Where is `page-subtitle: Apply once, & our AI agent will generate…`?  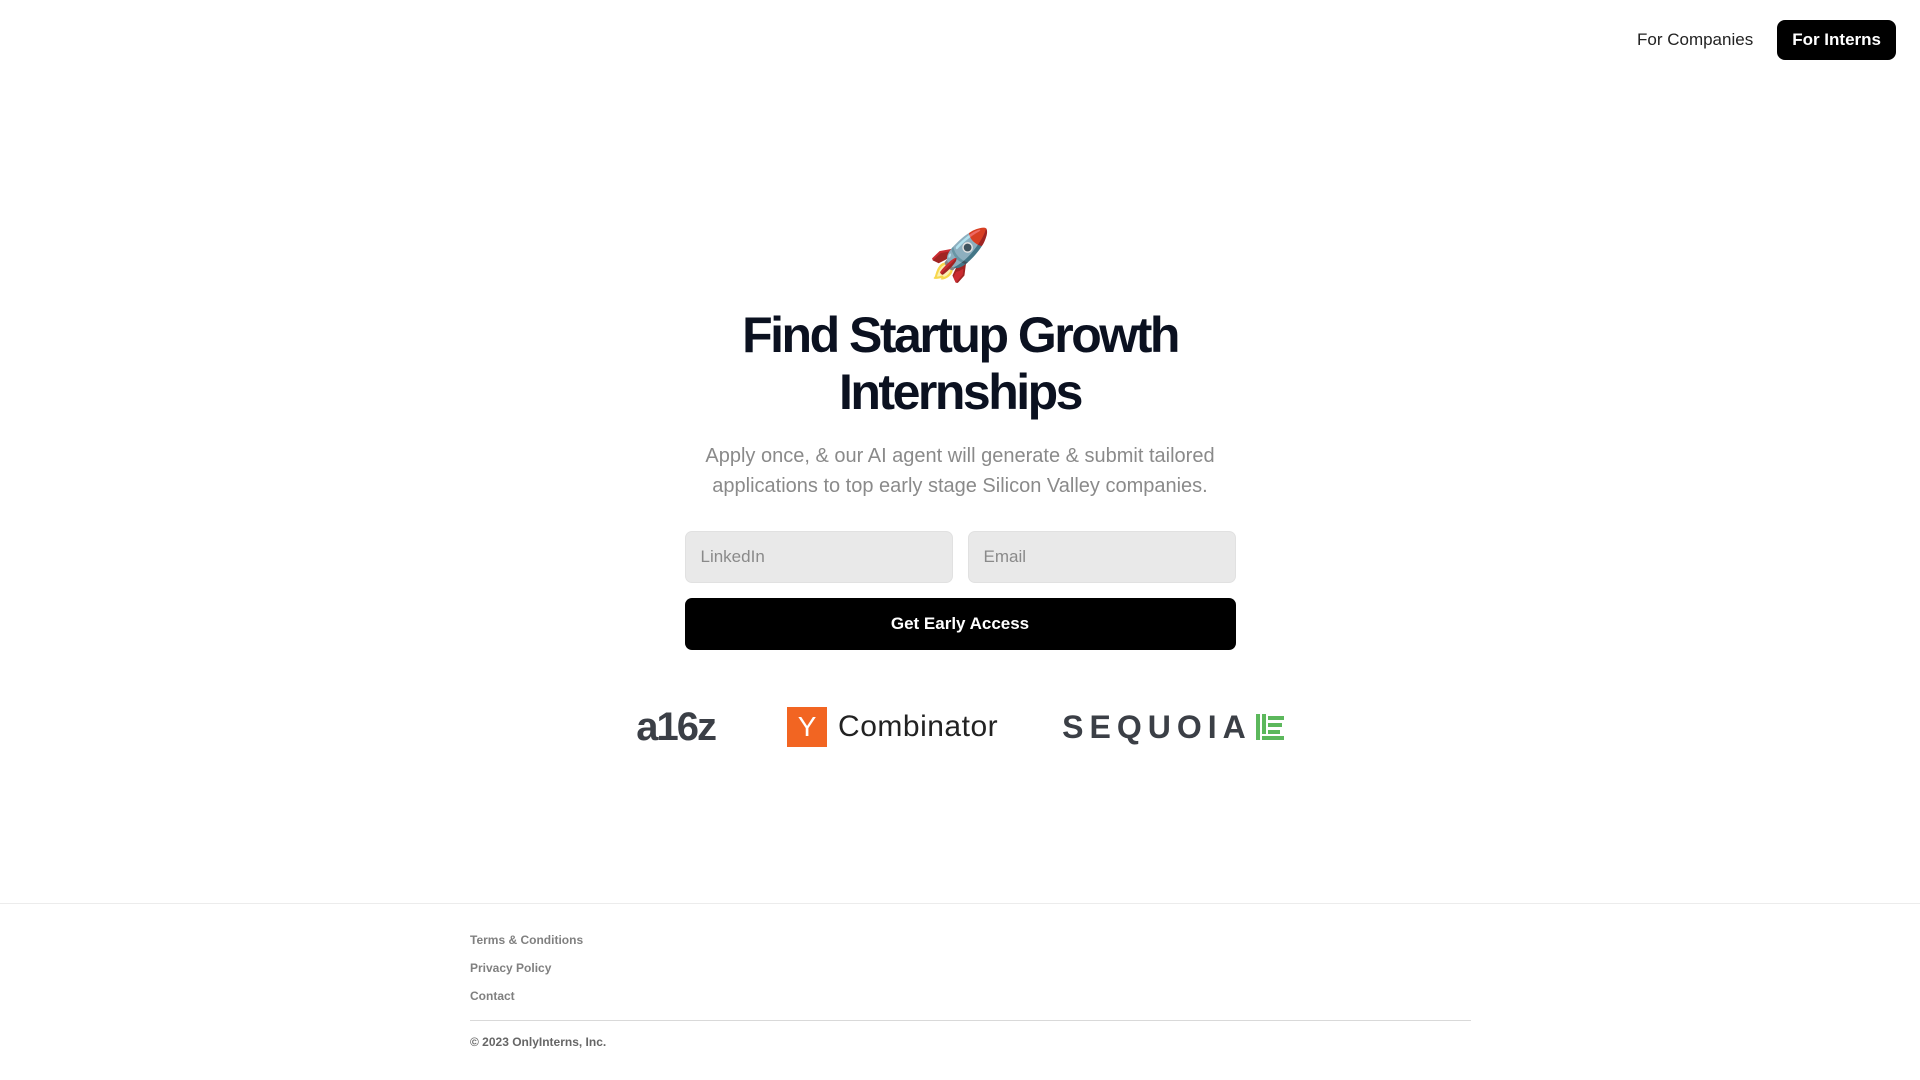 page-subtitle: Apply once, & our AI agent will generate… is located at coordinates (960, 471).